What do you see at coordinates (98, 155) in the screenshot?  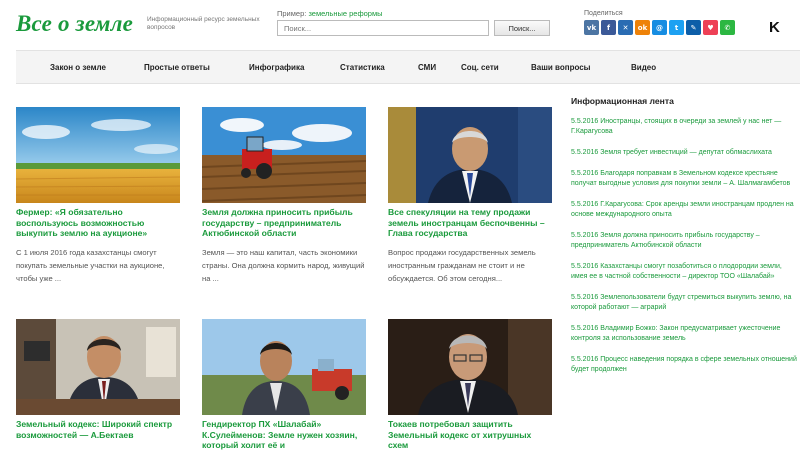 I see `card-image-wheat-field` at bounding box center [98, 155].